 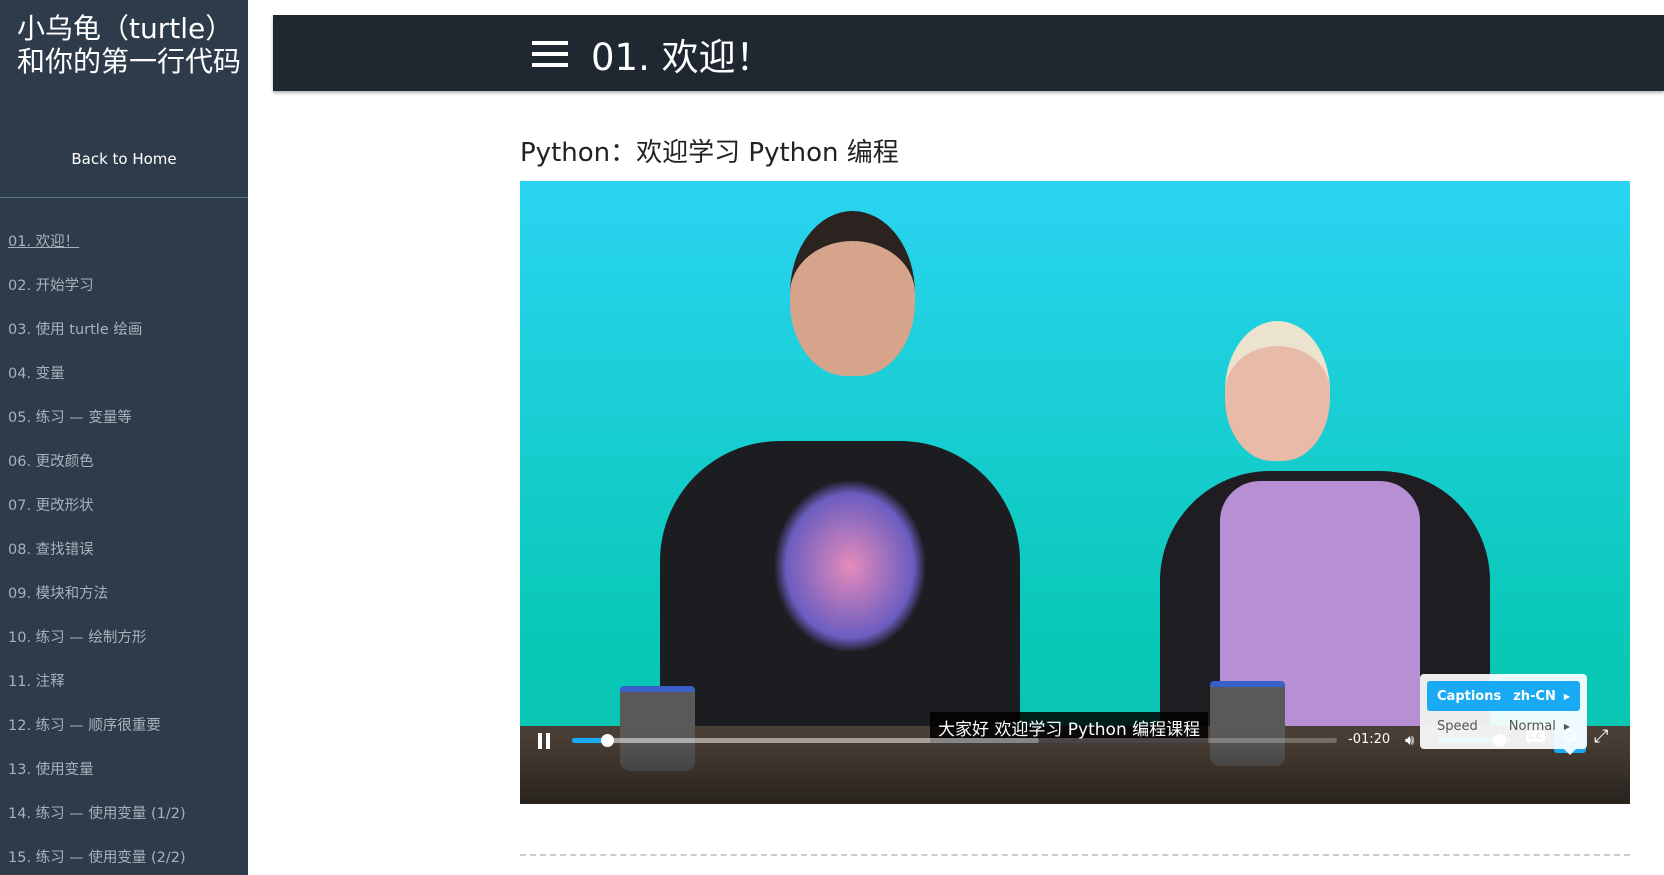 What do you see at coordinates (968, 53) in the screenshot?
I see `page-header: 01. 欢迎！` at bounding box center [968, 53].